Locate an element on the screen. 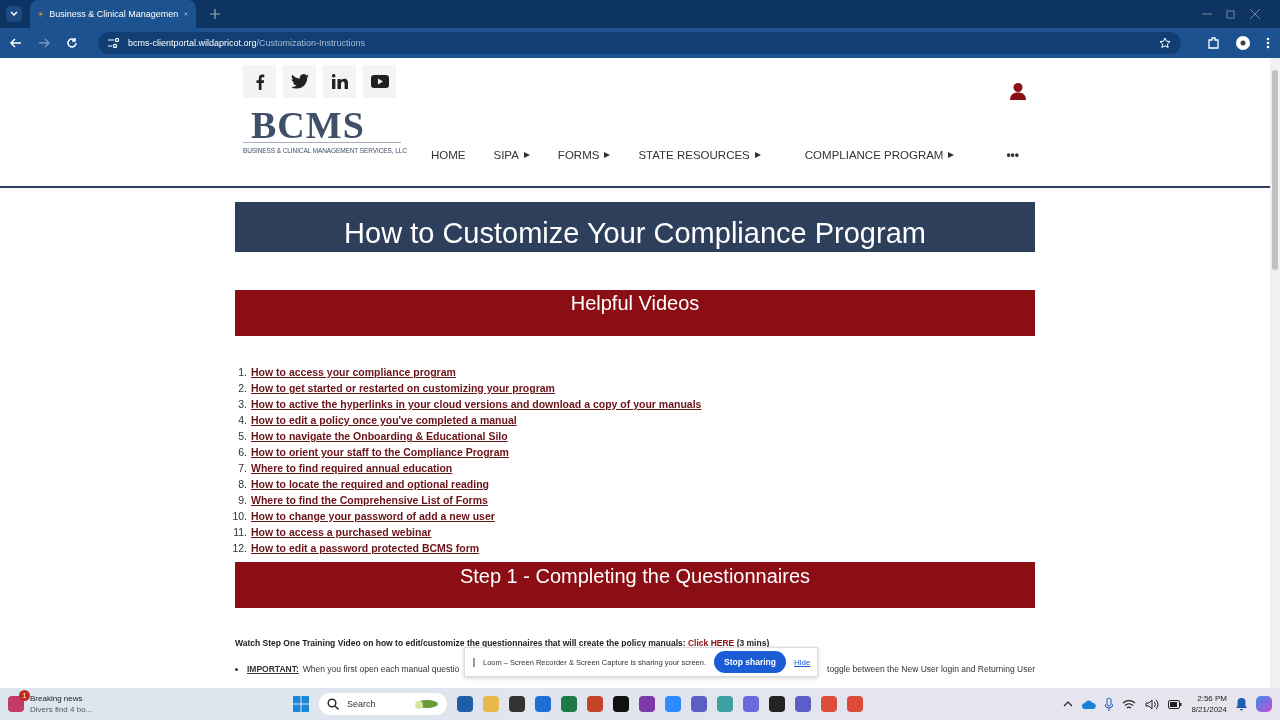 The height and width of the screenshot is (720, 1280). news-icon is located at coordinates (16, 704).